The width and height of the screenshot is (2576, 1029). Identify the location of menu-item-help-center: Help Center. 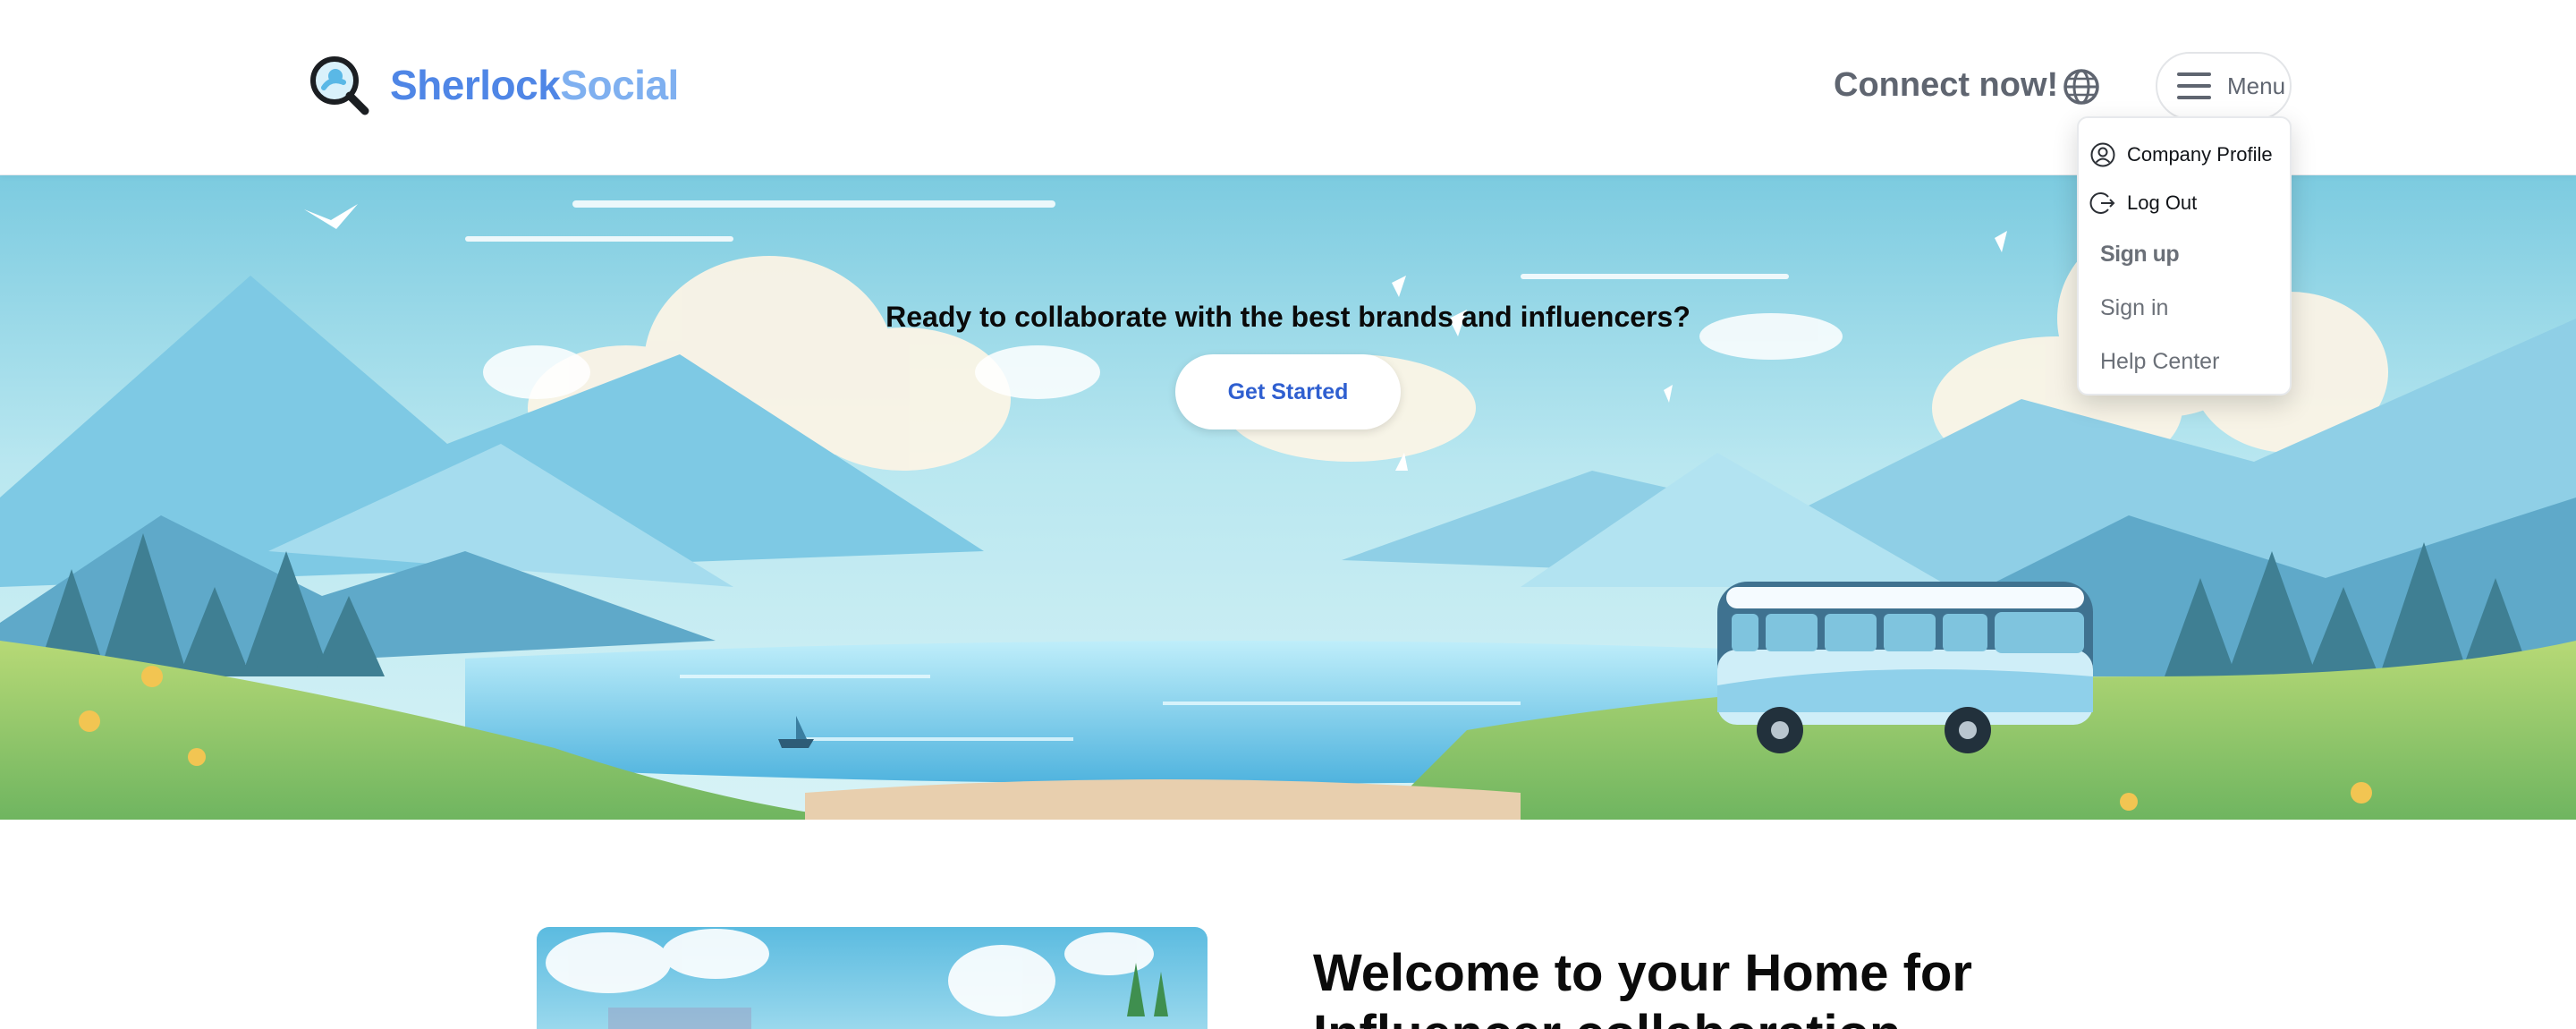
(2184, 361).